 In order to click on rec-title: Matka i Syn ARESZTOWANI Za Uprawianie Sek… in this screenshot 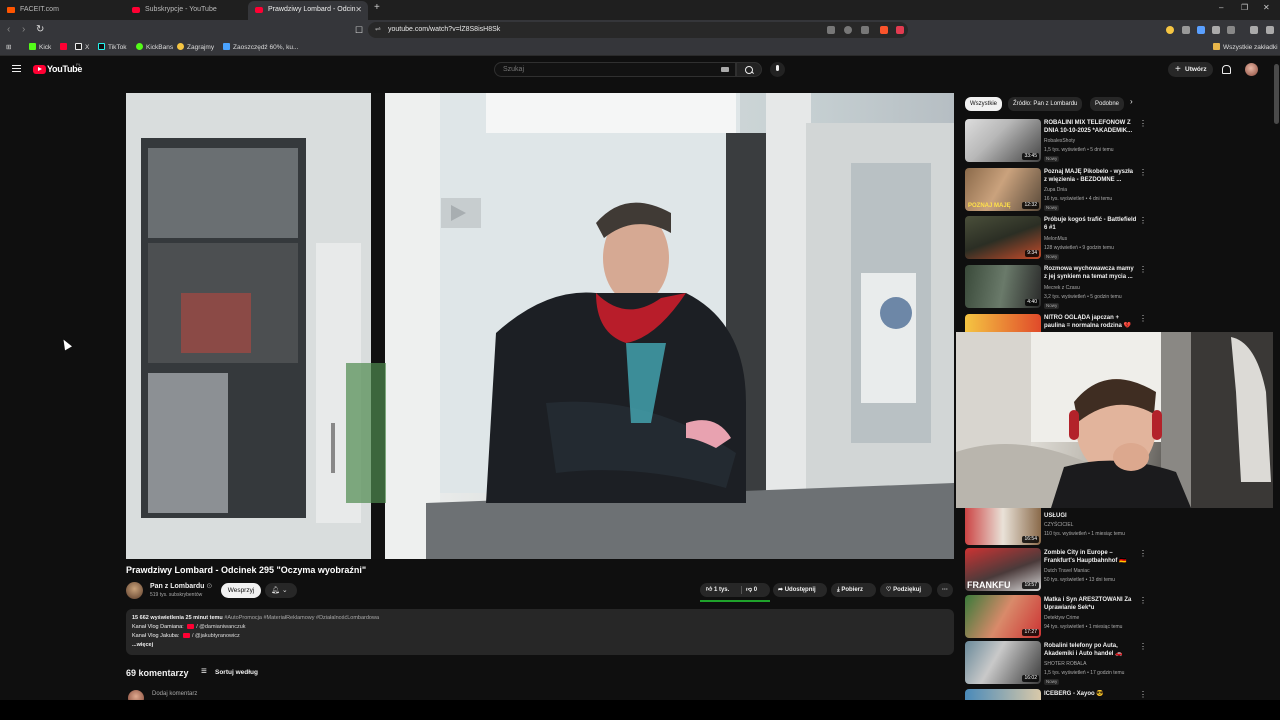, I will do `click(1094, 604)`.